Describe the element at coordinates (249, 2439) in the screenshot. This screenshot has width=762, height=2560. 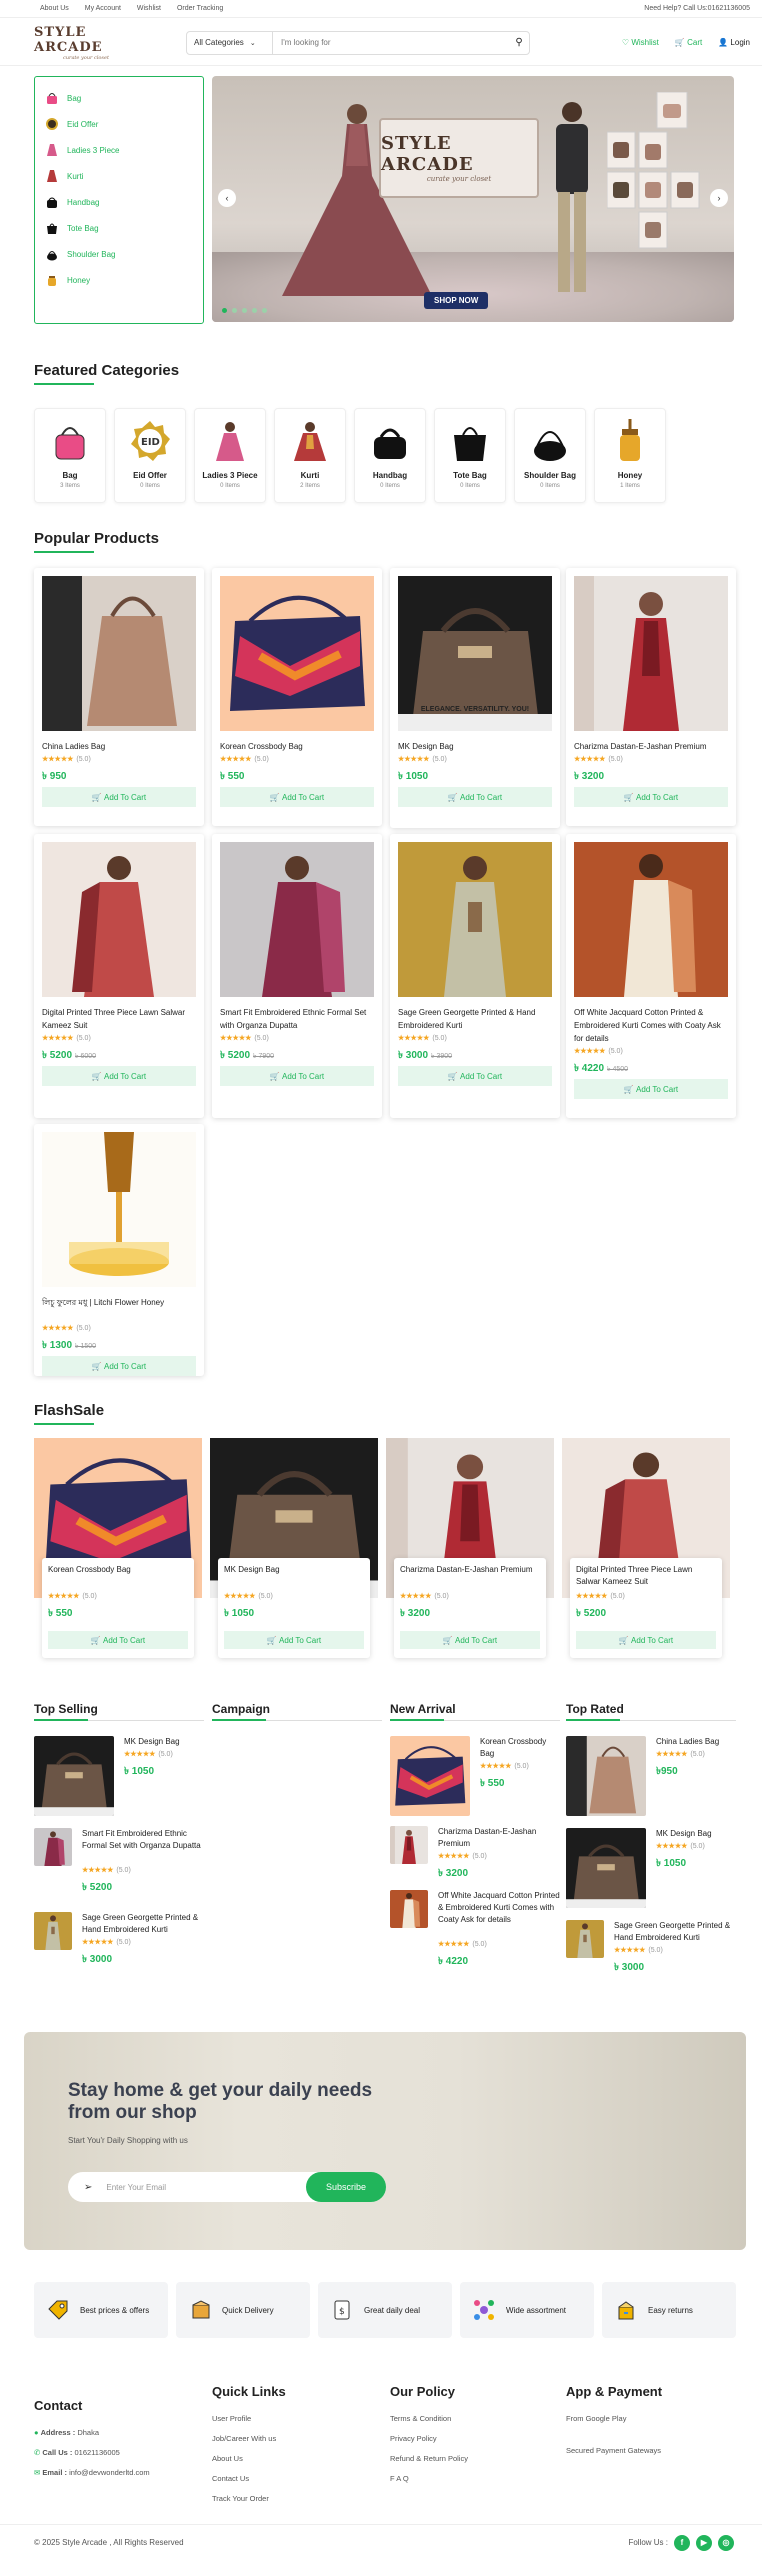
I see `footer-link-career: Job/Career With us` at that location.